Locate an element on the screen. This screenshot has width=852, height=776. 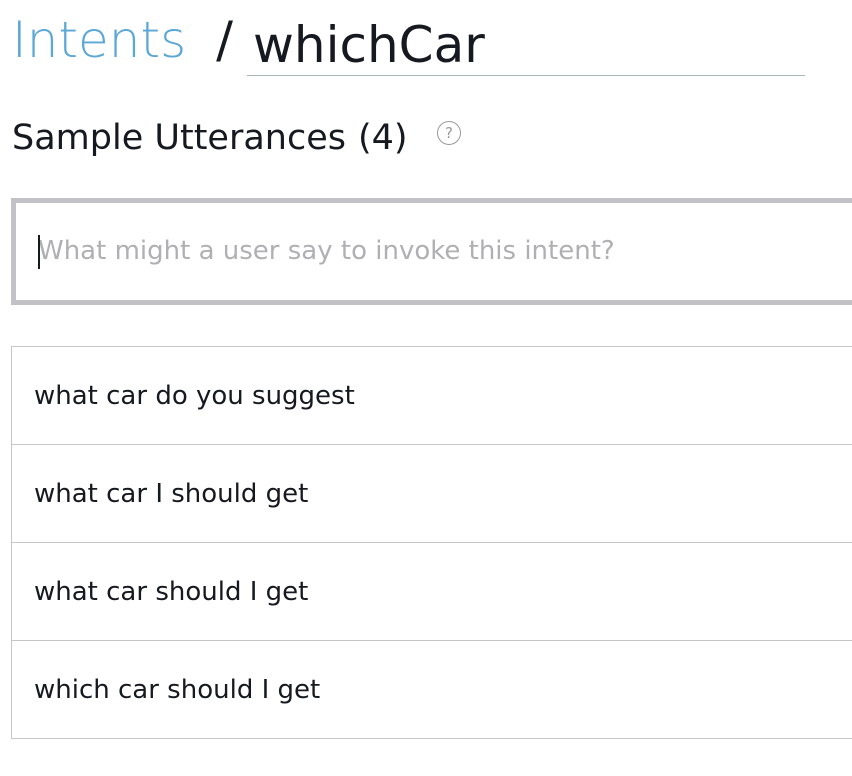
utterance-input-container is located at coordinates (431, 251).